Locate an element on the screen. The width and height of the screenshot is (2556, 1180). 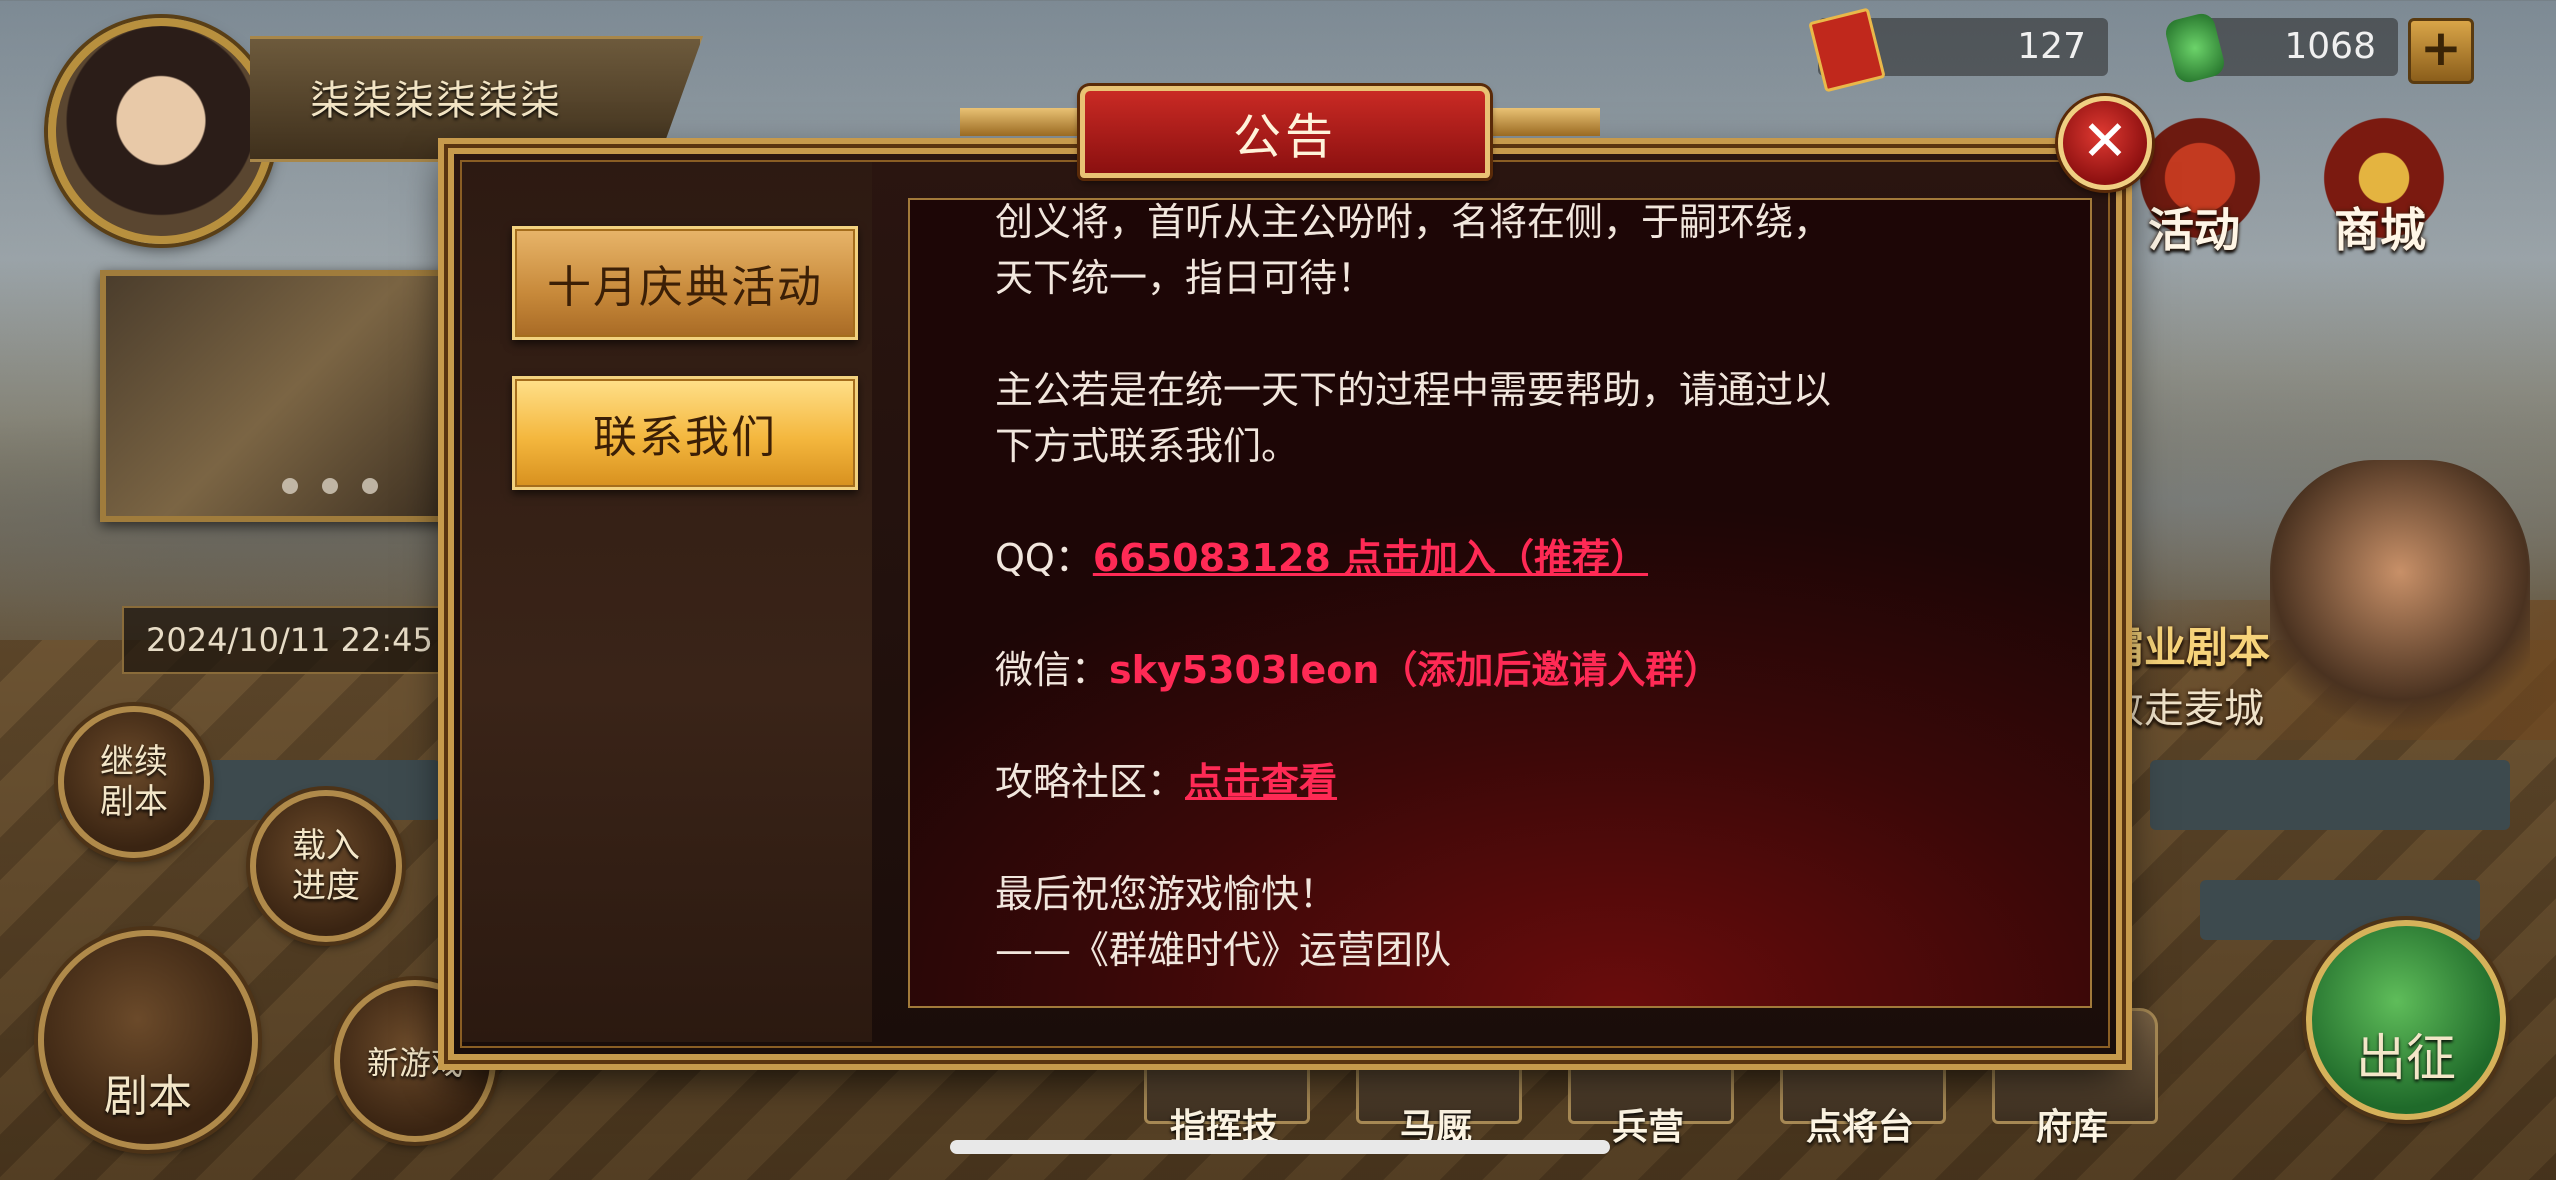
wechat-id: sky5303leon（添加后邀请入群） is located at coordinates (1415, 670).